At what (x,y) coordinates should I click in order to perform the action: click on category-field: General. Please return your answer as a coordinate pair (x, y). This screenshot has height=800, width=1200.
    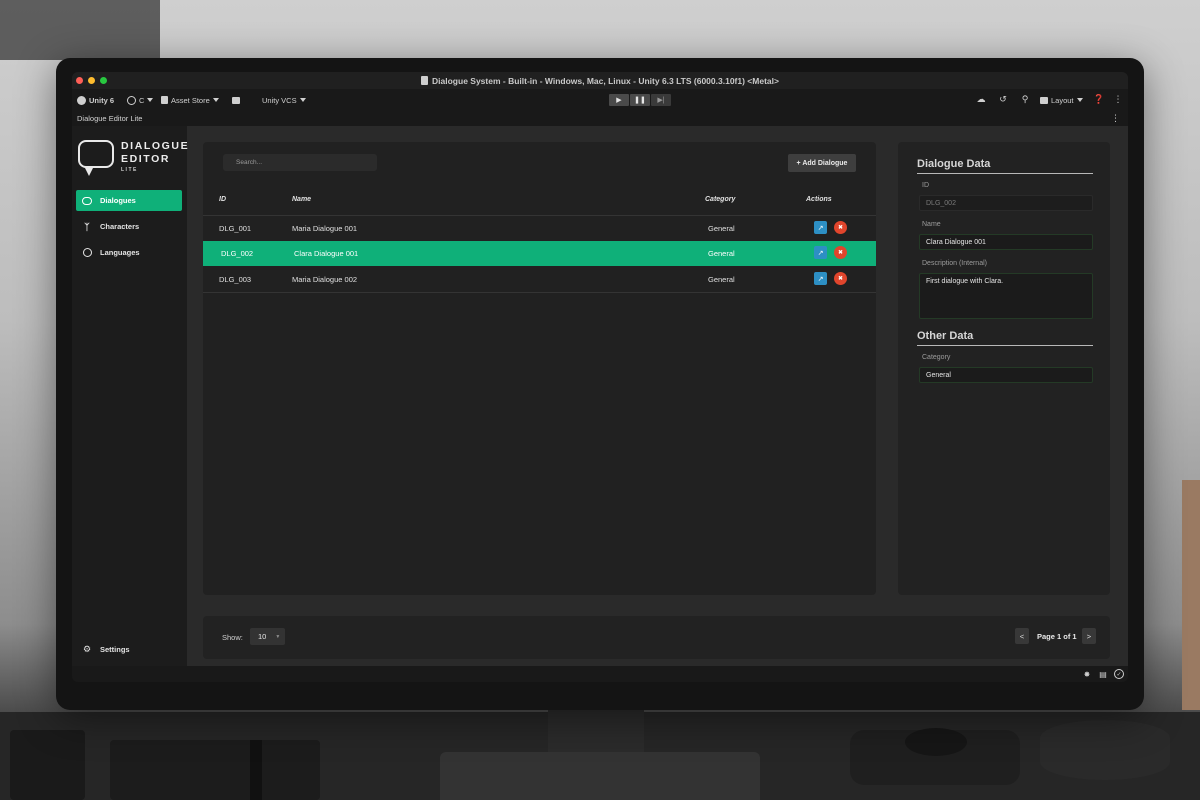
    Looking at the image, I should click on (1006, 375).